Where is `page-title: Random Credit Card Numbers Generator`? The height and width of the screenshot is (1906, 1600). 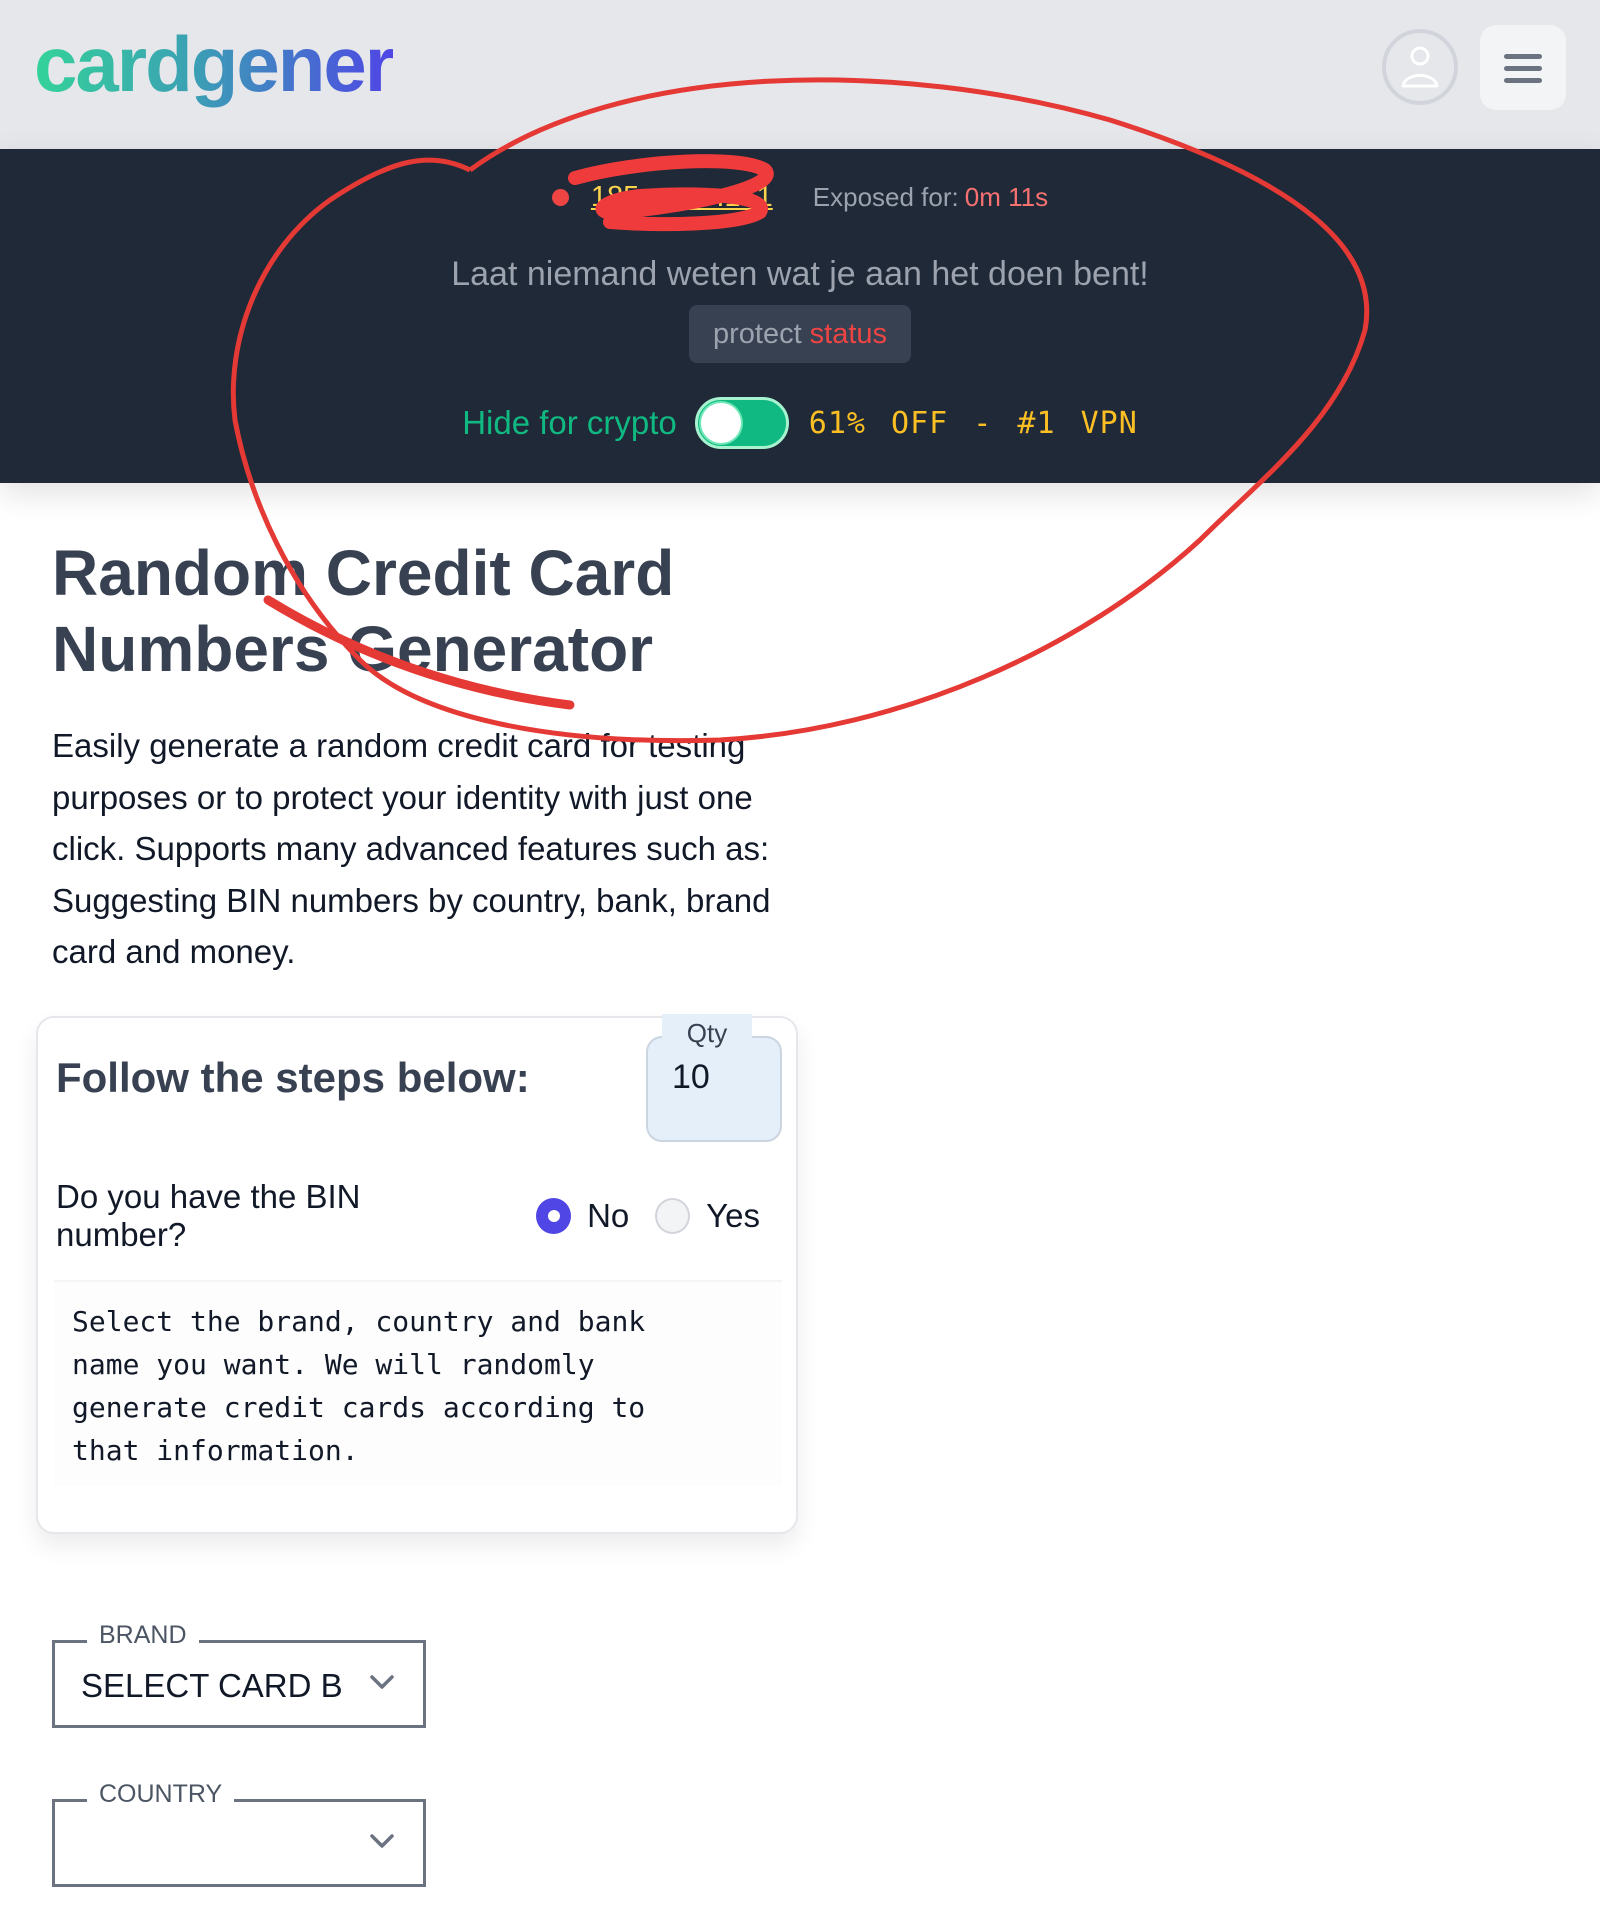 page-title: Random Credit Card Numbers Generator is located at coordinates (363, 611).